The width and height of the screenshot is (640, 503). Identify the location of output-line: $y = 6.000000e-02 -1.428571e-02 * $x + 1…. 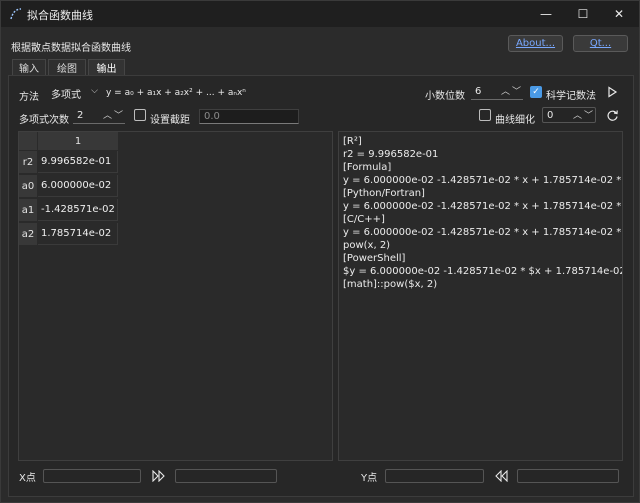
(483, 271).